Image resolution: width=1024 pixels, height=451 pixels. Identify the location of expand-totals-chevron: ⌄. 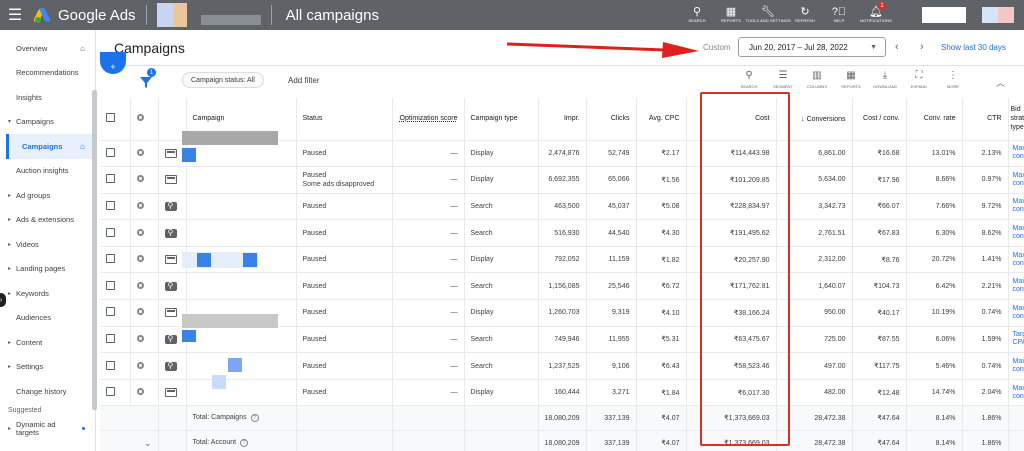
(129, 440).